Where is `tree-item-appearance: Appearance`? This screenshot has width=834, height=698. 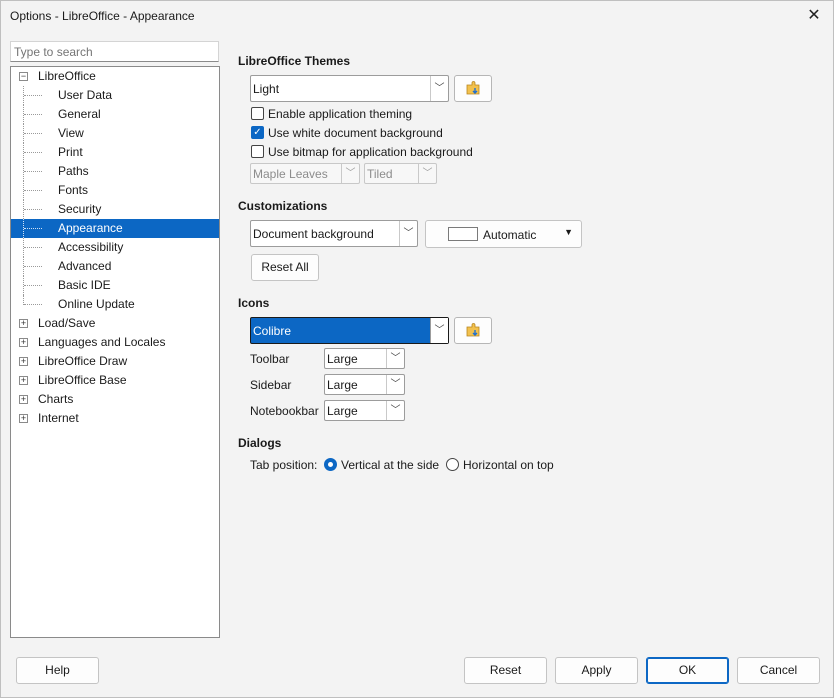 tree-item-appearance: Appearance is located at coordinates (115, 228).